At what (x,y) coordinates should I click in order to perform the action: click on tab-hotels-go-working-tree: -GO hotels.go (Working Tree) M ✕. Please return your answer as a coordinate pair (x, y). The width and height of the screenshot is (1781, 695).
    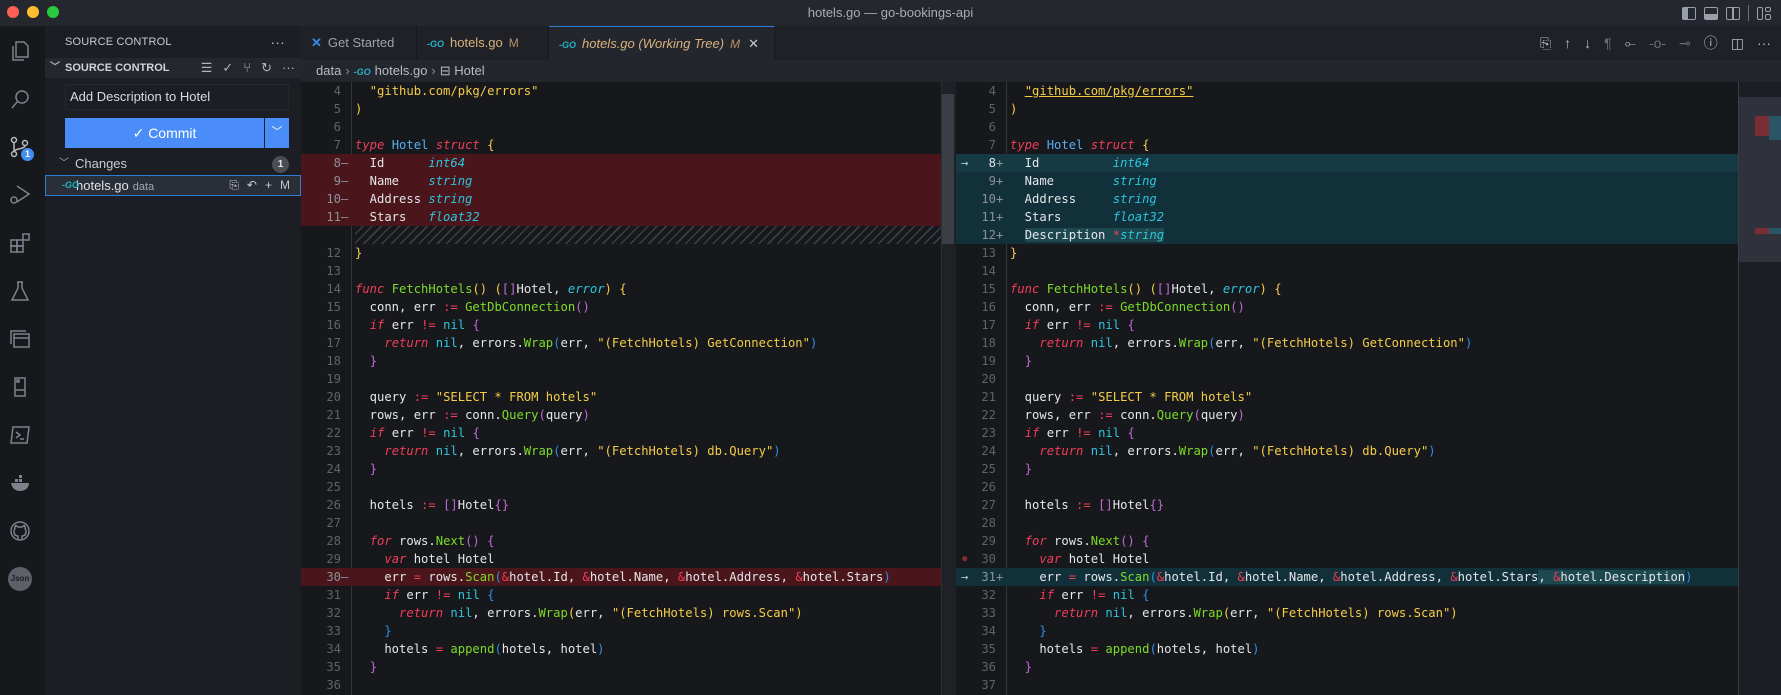
    Looking at the image, I should click on (662, 43).